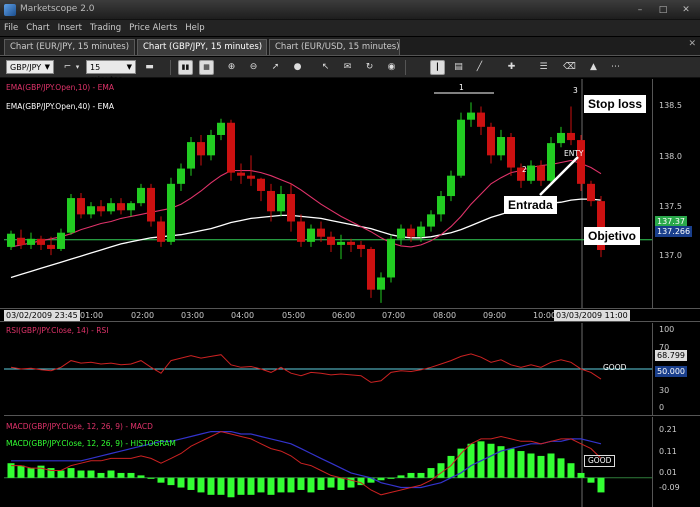 The height and width of the screenshot is (507, 700). I want to click on window-controls: – □ ✕, so click(663, 10).